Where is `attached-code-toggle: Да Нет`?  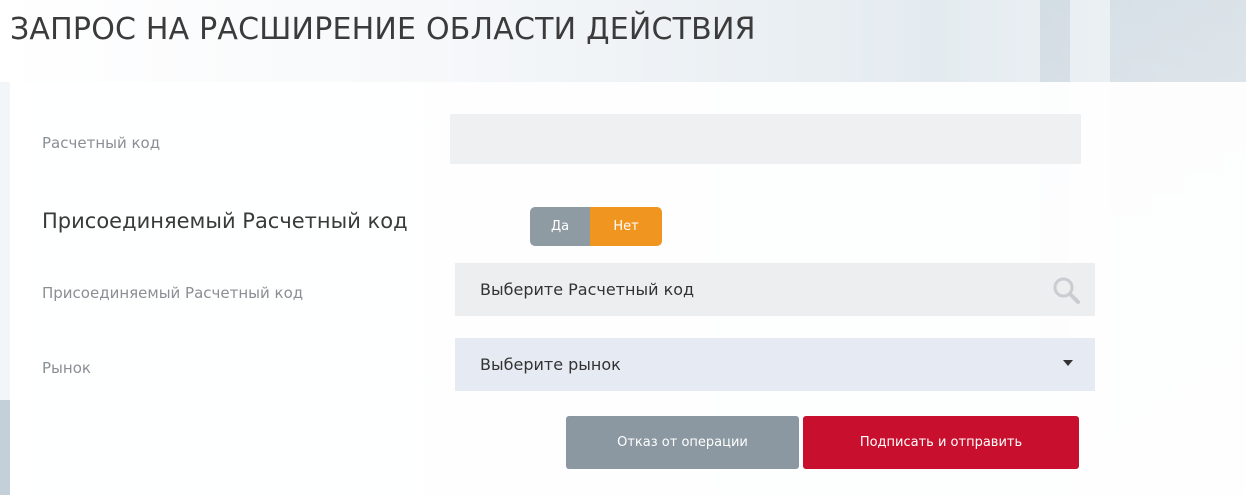 attached-code-toggle: Да Нет is located at coordinates (596, 226).